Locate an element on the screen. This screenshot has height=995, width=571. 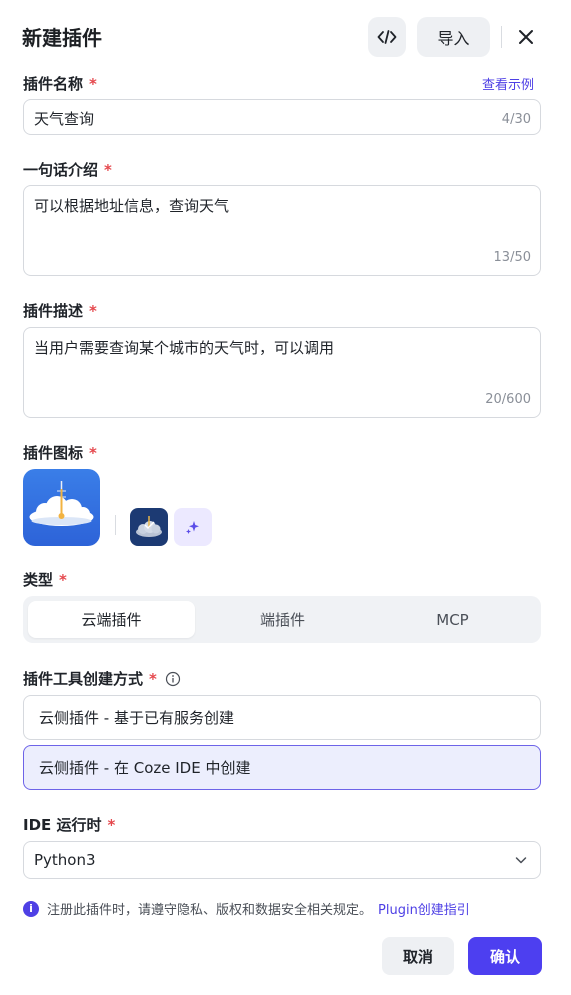
info-icon: i is located at coordinates (31, 908).